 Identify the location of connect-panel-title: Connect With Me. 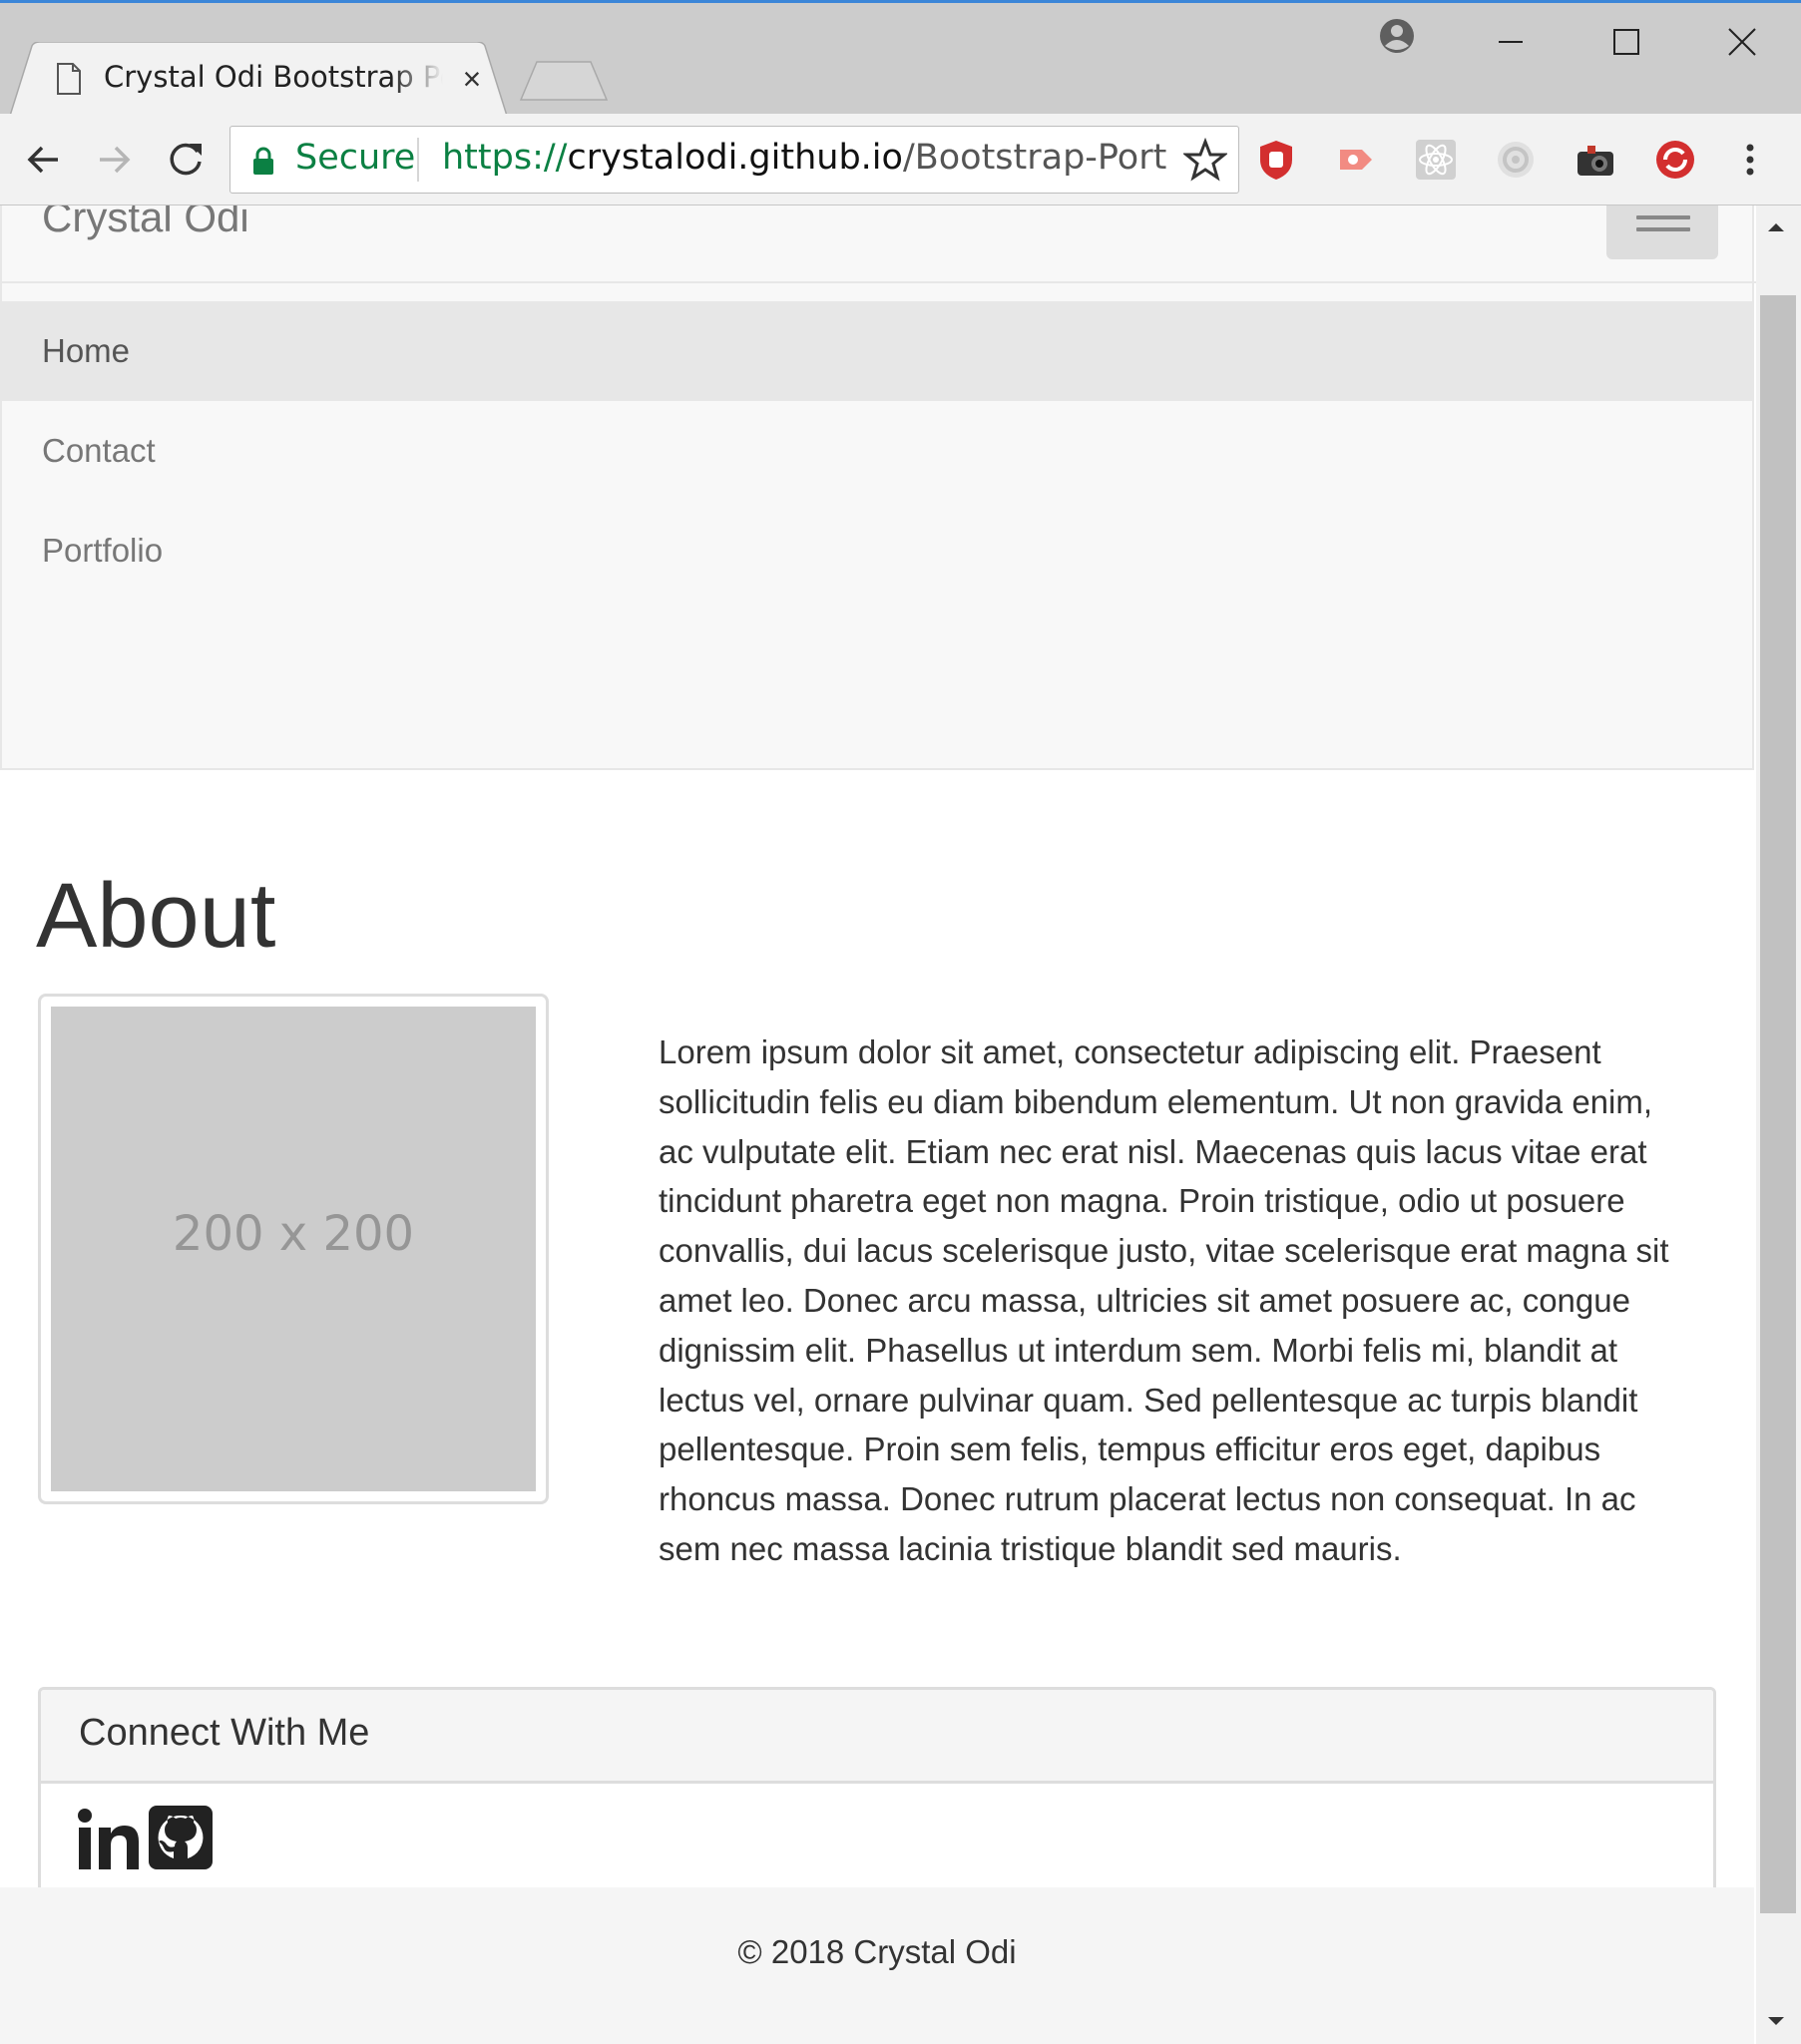
(224, 1733).